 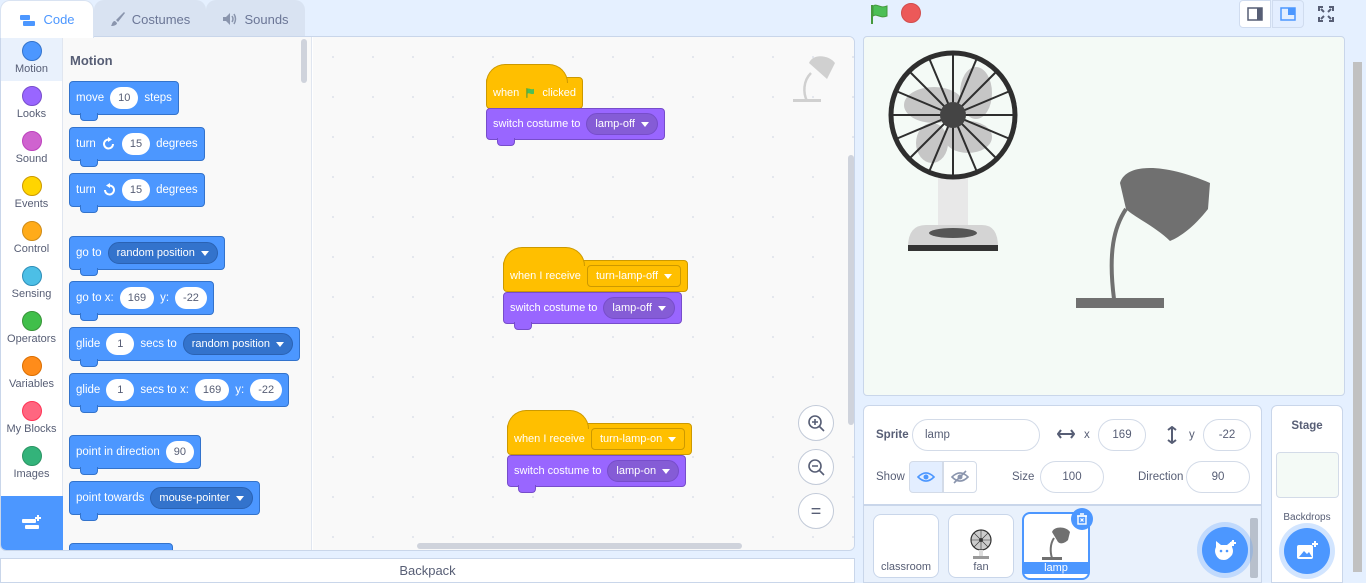 I want to click on normal-stage-button, so click(x=1288, y=14).